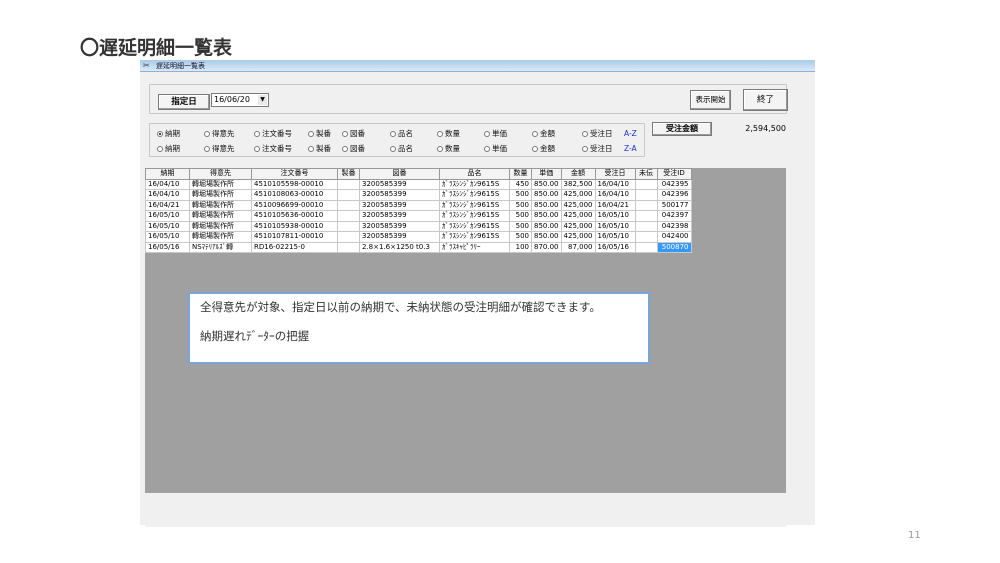 The height and width of the screenshot is (563, 1000). What do you see at coordinates (220, 174) in the screenshot?
I see `column-header: 得意先` at bounding box center [220, 174].